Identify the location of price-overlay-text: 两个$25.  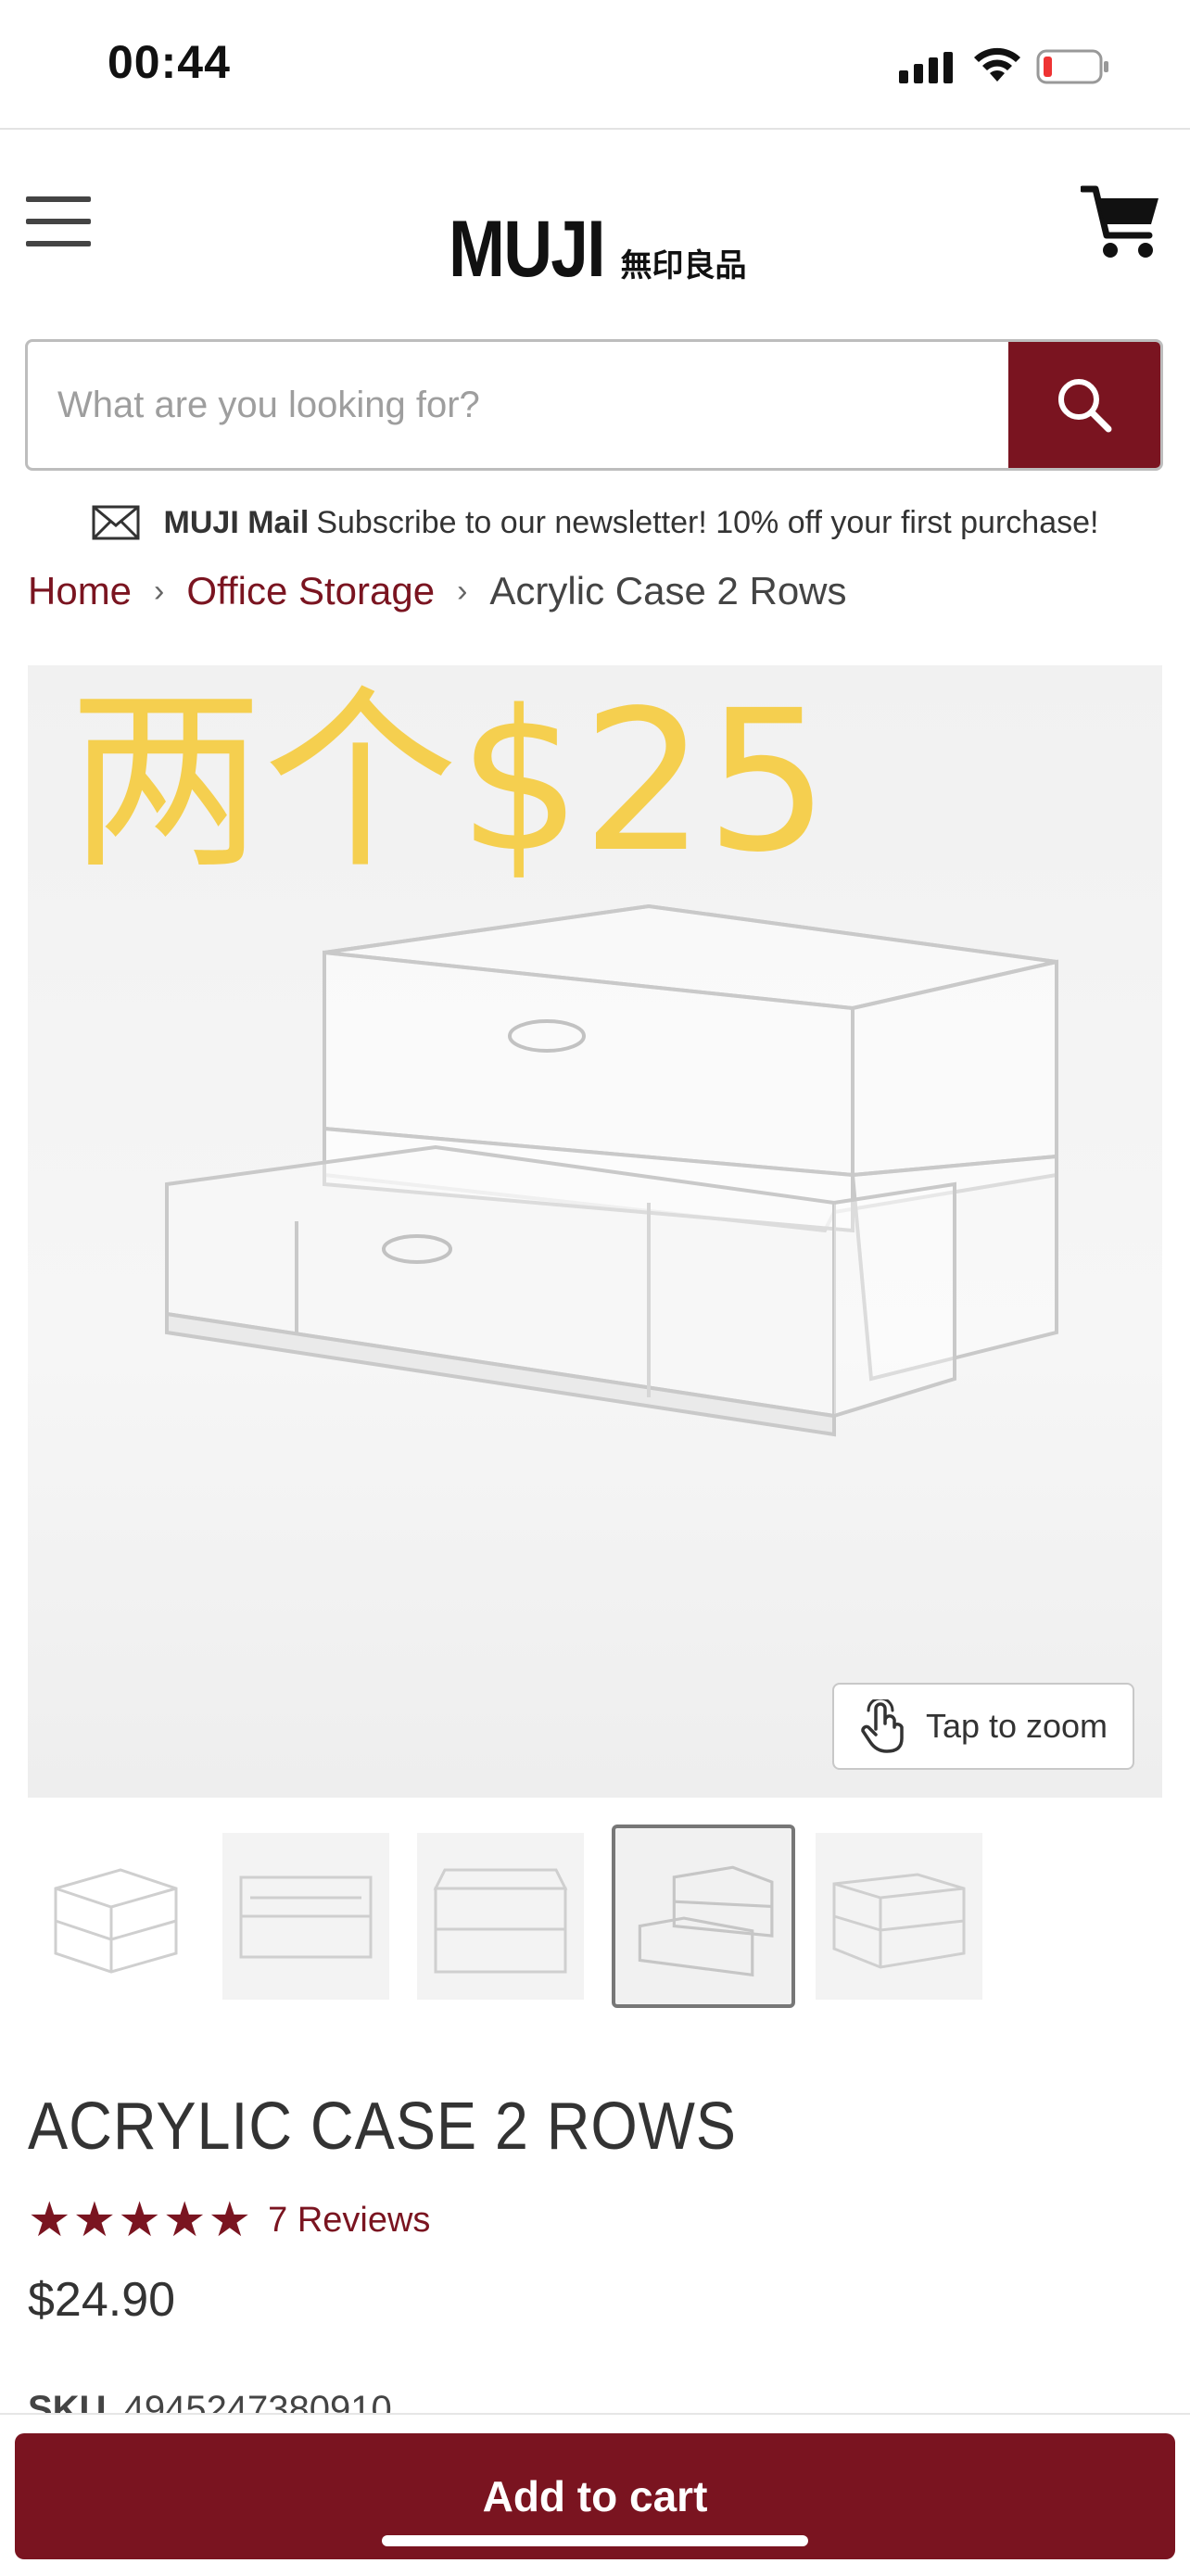
(449, 782).